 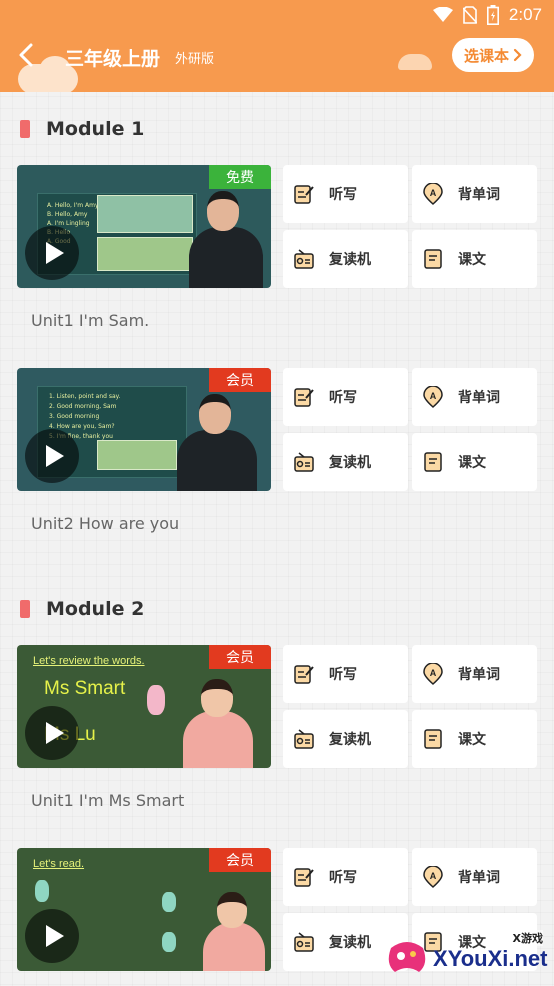 What do you see at coordinates (490, 958) in the screenshot?
I see `watermark-brand: XYouXi.net` at bounding box center [490, 958].